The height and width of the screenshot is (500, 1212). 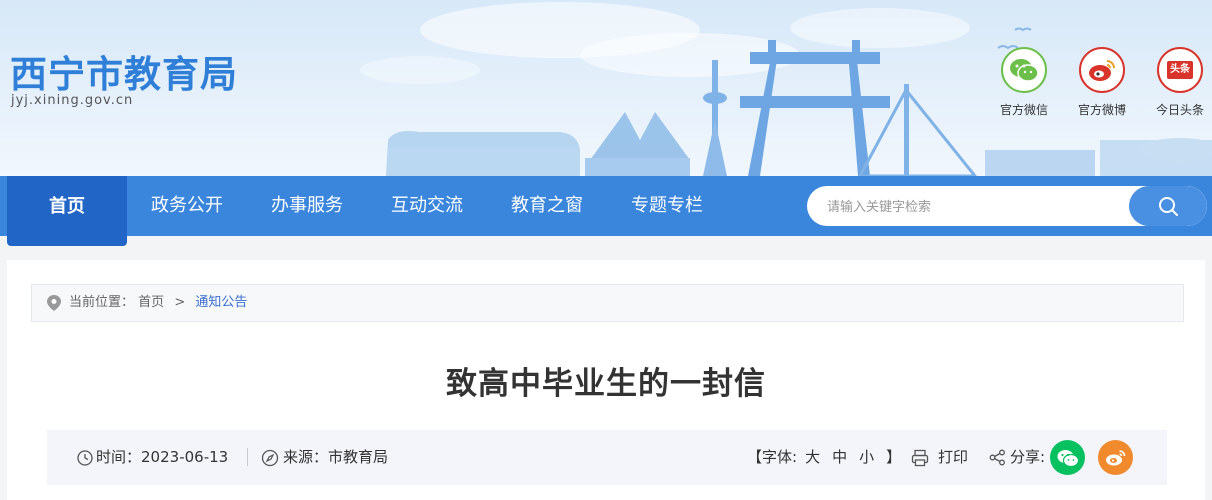 I want to click on article-title: 致高中毕业生的一封信, so click(x=606, y=384).